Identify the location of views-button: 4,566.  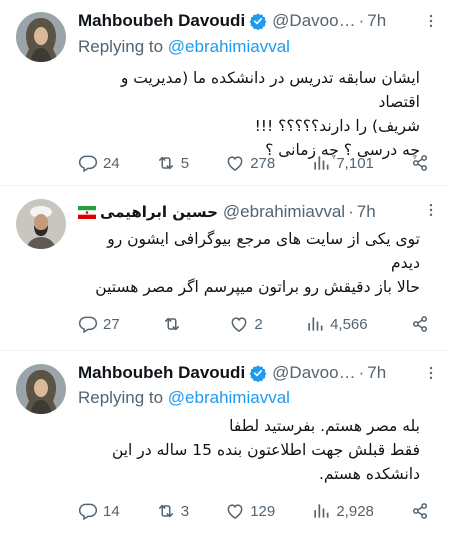
(336, 324).